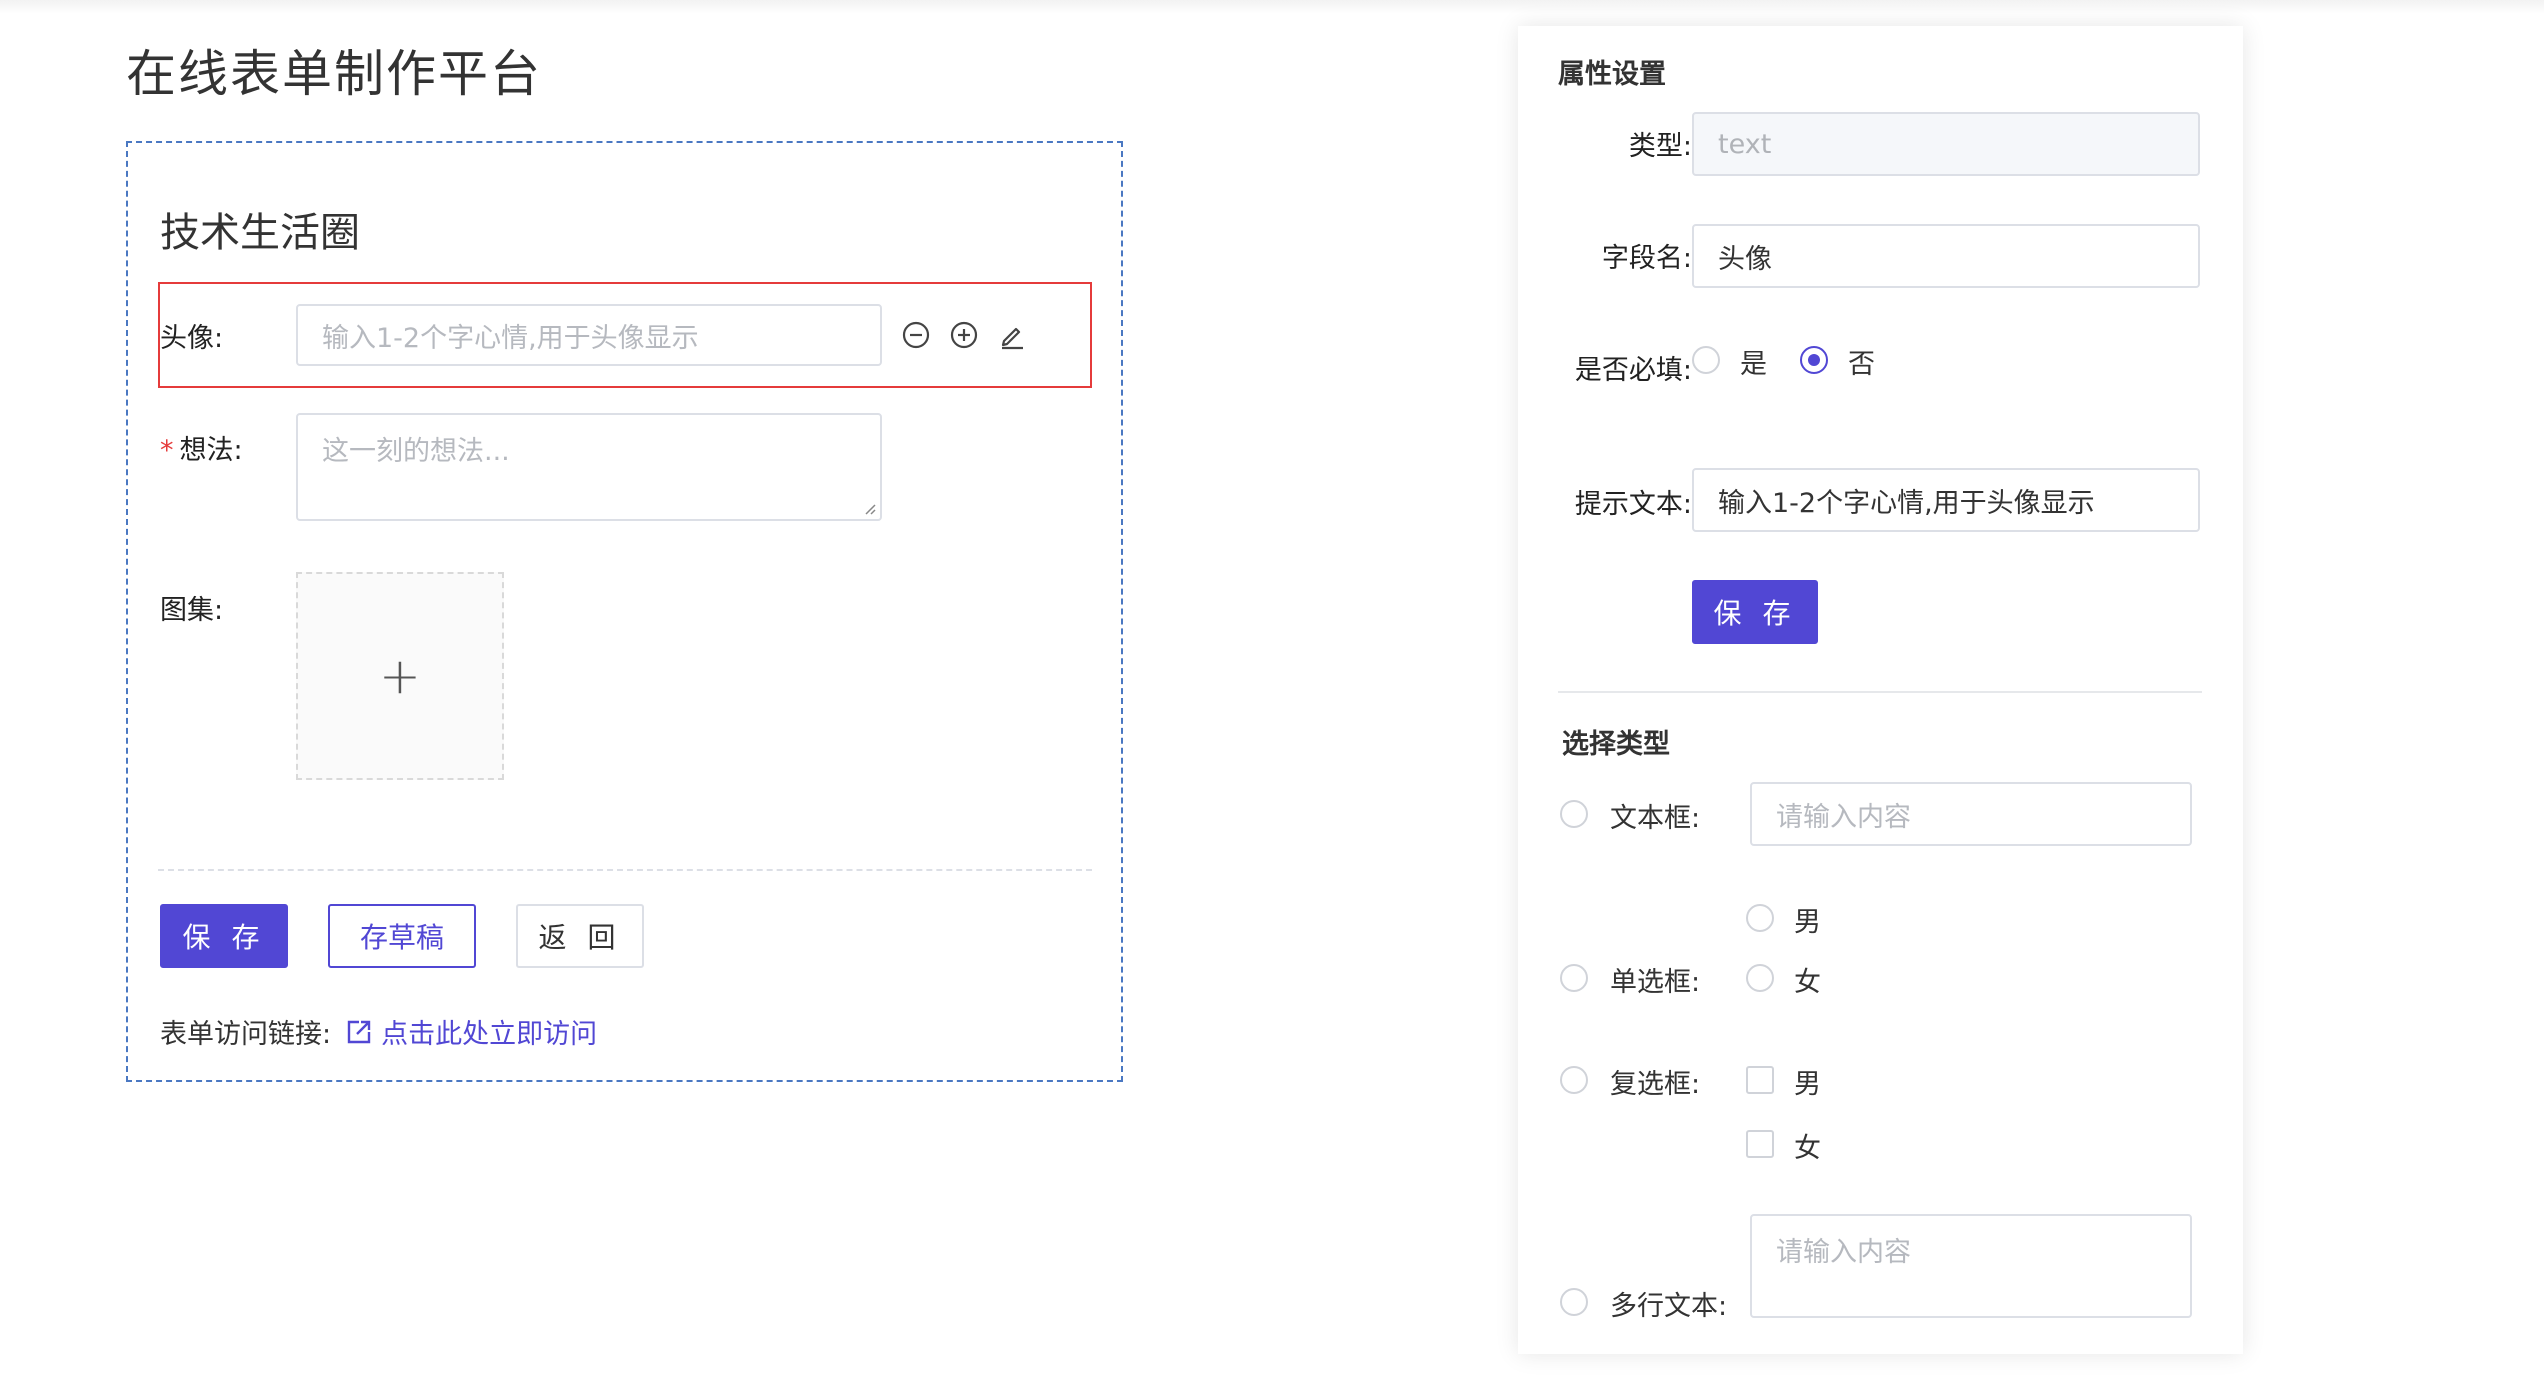  Describe the element at coordinates (1807, 1148) in the screenshot. I see `type-checkbox-option-2-label: 女` at that location.